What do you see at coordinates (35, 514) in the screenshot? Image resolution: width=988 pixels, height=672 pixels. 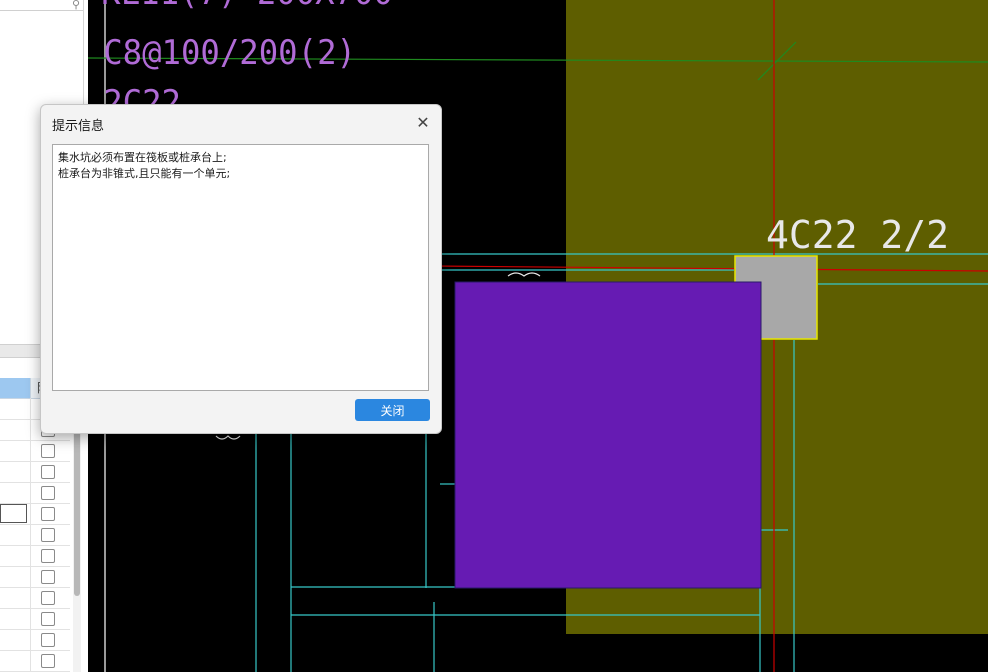 I see `table-row-selected` at bounding box center [35, 514].